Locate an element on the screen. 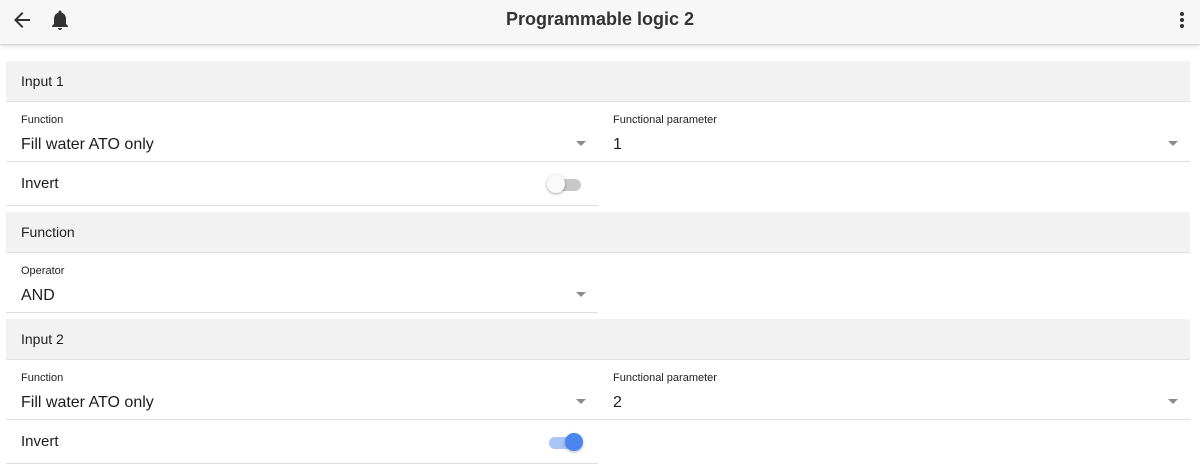 Image resolution: width=1200 pixels, height=475 pixels. section-title: Input 2 is located at coordinates (42, 339).